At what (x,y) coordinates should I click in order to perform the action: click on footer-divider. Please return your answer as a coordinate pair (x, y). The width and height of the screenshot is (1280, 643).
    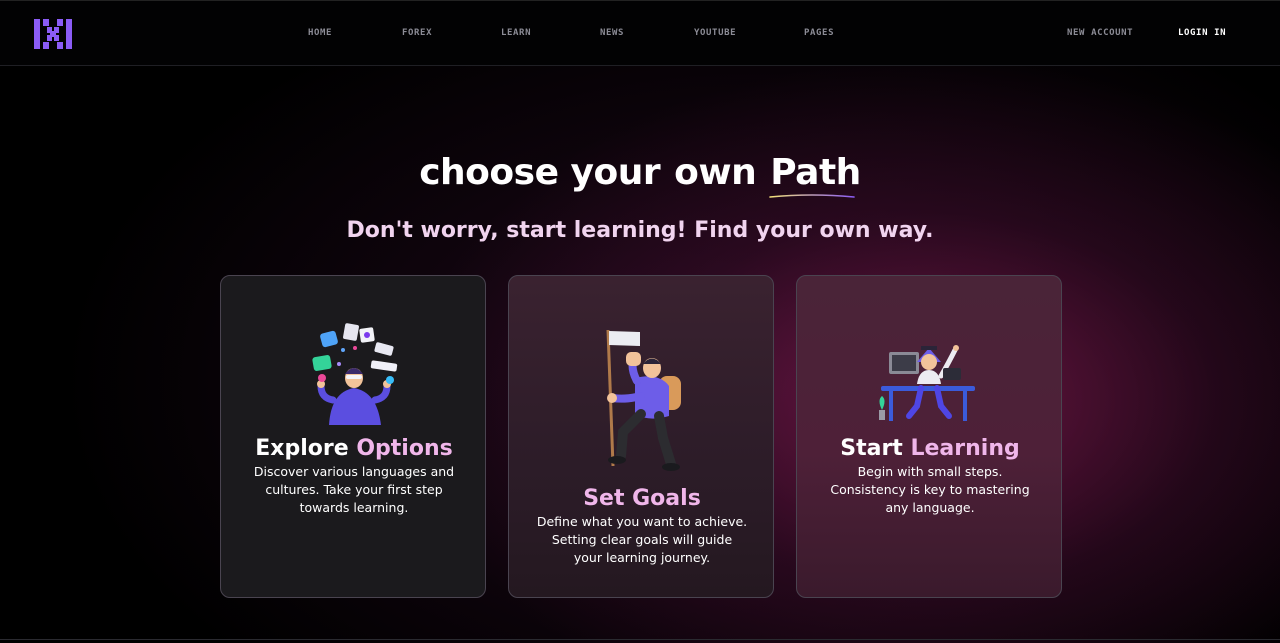
    Looking at the image, I should click on (640, 639).